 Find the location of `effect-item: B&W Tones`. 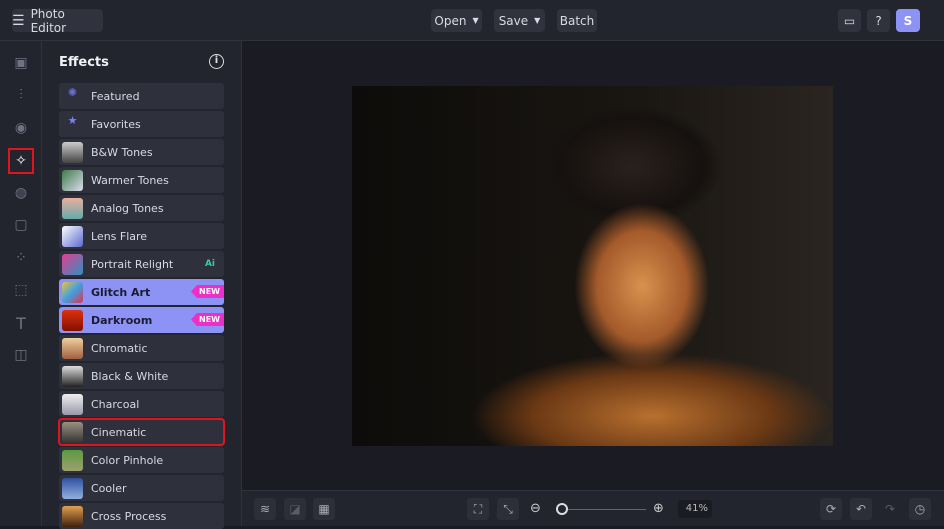

effect-item: B&W Tones is located at coordinates (141, 152).